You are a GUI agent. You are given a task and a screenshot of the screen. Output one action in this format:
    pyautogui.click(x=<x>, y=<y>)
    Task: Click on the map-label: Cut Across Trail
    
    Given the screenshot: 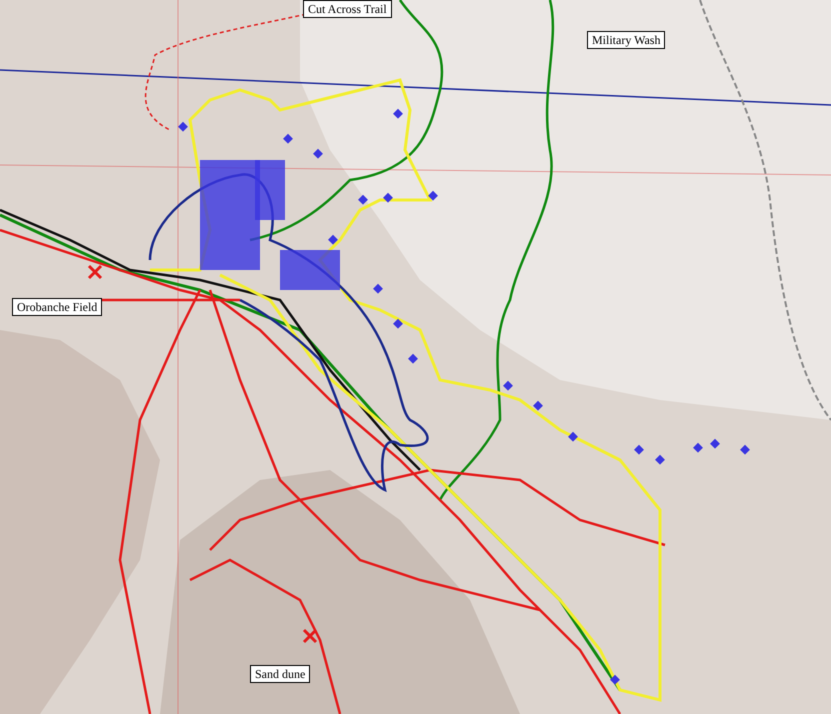 What is the action you would take?
    pyautogui.click(x=347, y=9)
    